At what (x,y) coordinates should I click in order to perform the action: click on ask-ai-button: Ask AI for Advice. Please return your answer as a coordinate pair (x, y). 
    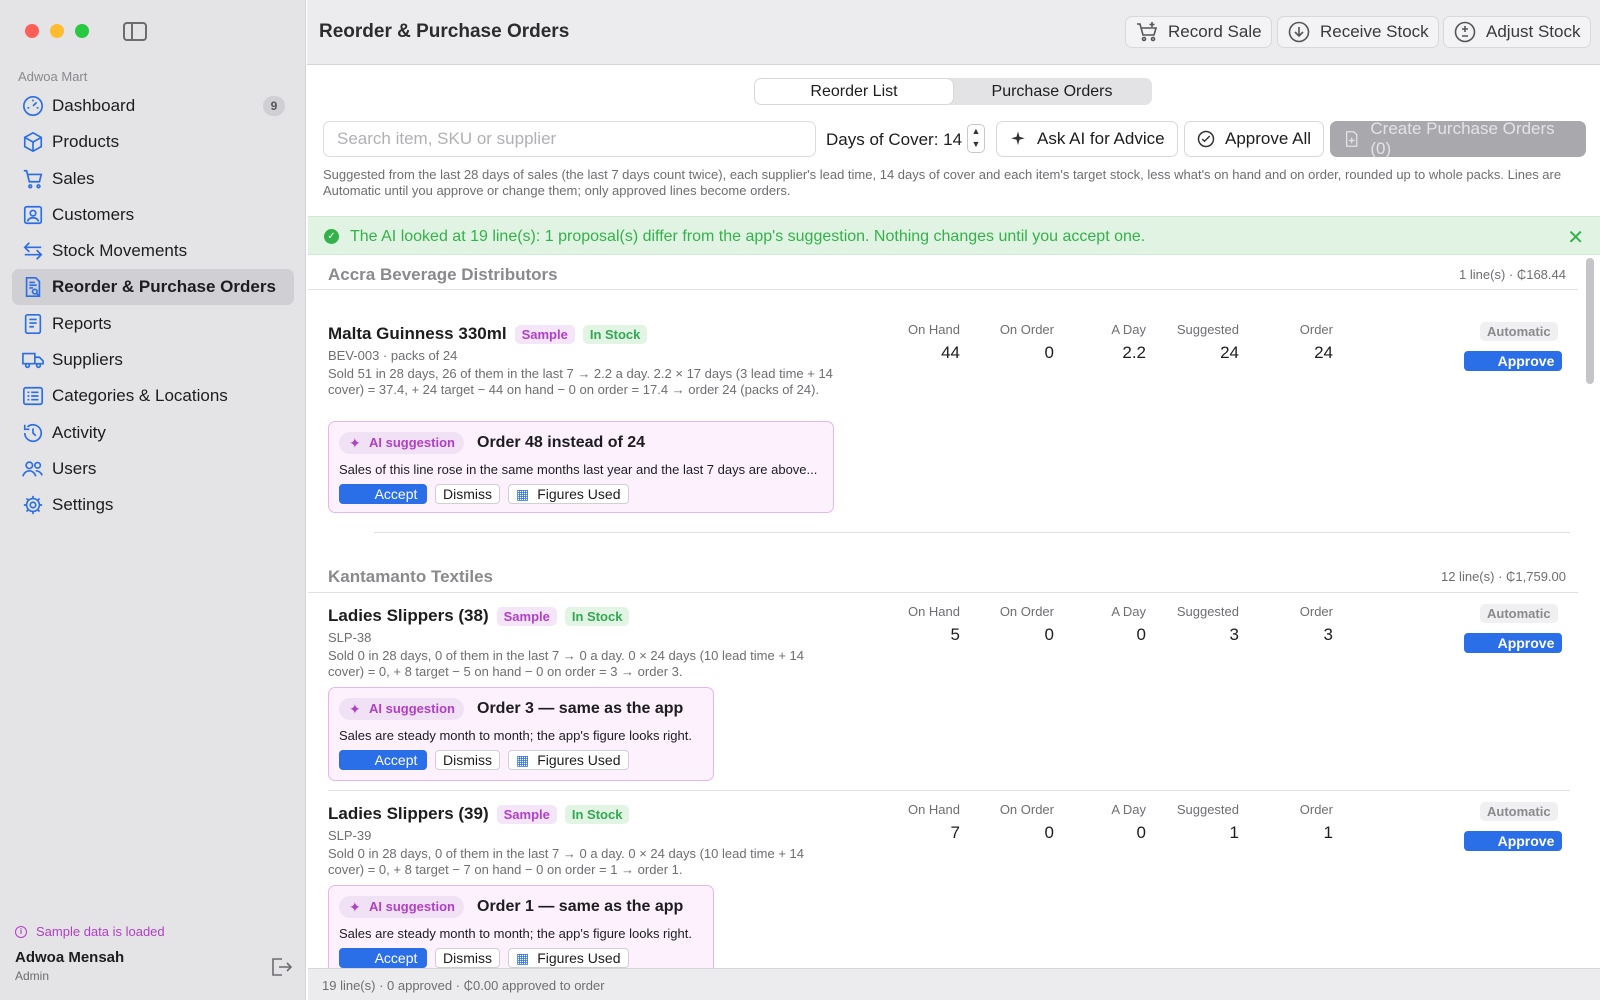
    Looking at the image, I should click on (1087, 139).